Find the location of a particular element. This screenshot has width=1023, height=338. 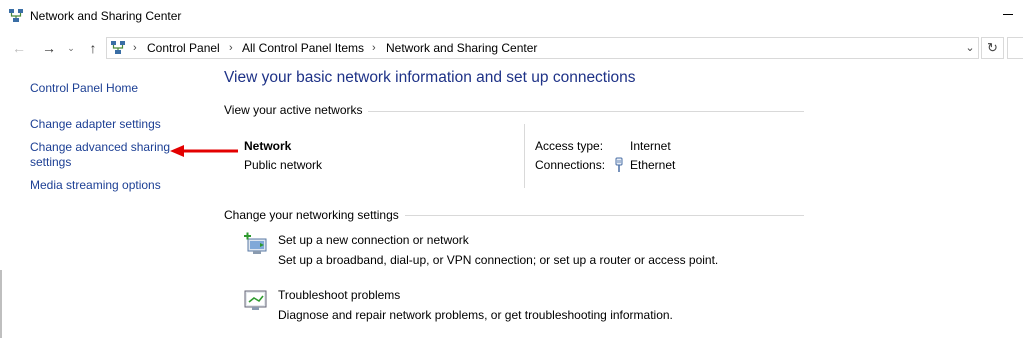

recent-locations-chevron-icon: ⌄ is located at coordinates (71, 48).